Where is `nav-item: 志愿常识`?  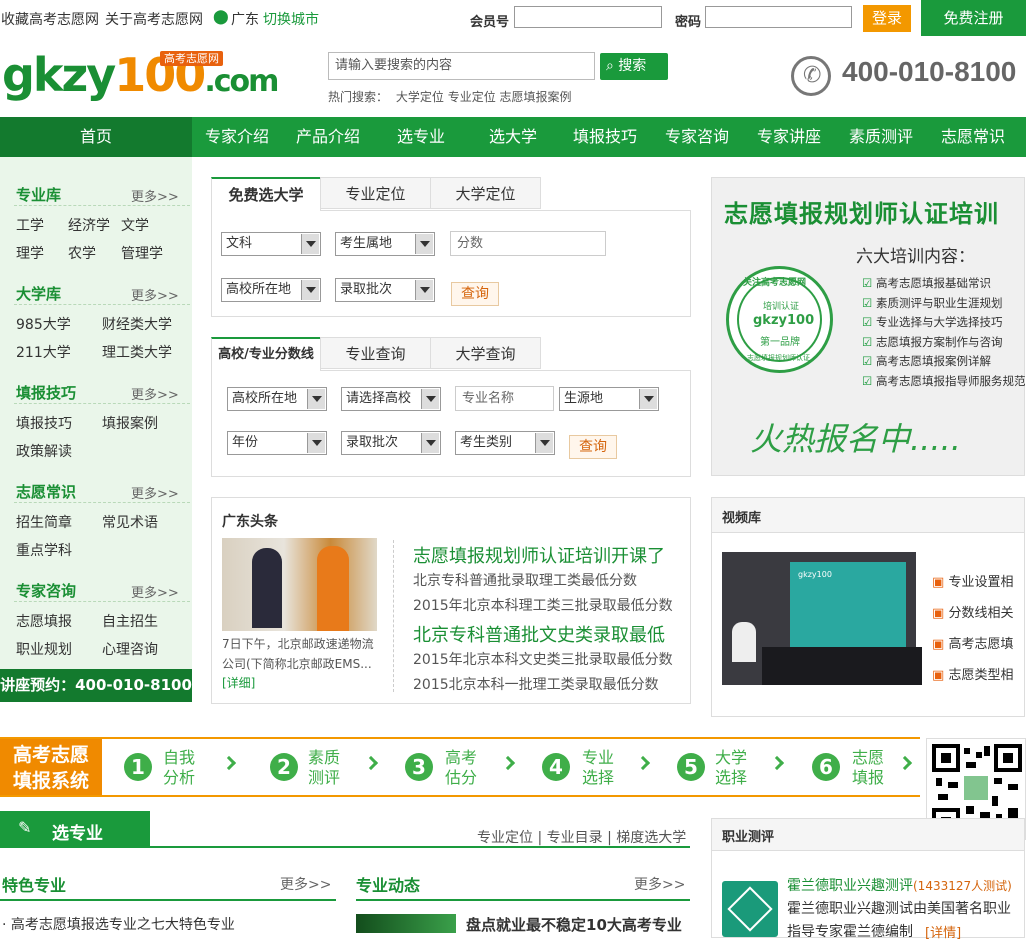
nav-item: 志愿常识 is located at coordinates (973, 137).